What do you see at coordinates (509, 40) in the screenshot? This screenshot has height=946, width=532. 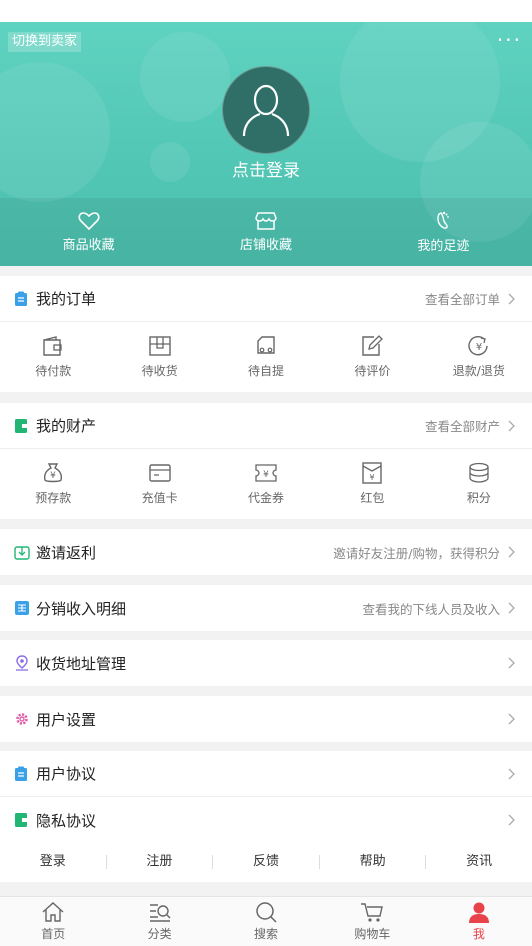 I see `more-icon: ···` at bounding box center [509, 40].